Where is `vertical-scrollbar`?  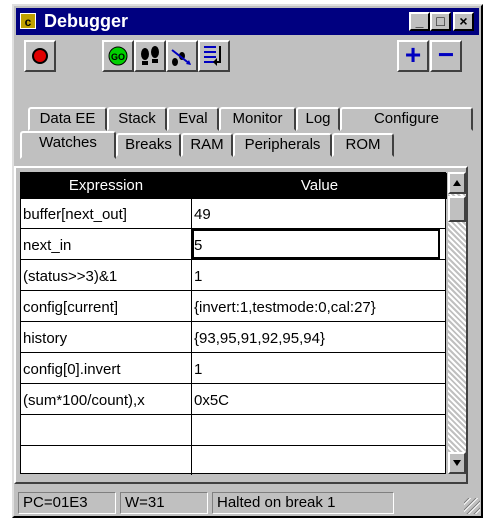 vertical-scrollbar is located at coordinates (457, 323).